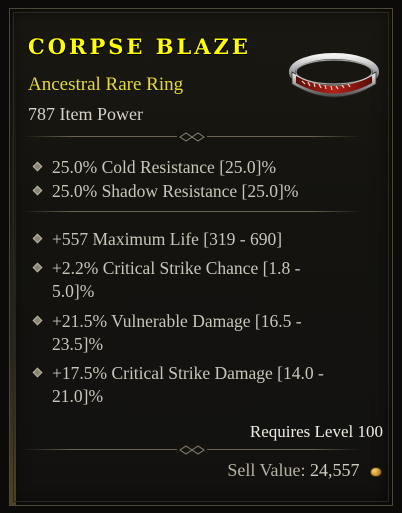  What do you see at coordinates (139, 46) in the screenshot?
I see `item-name: CORPSE BLAZE` at bounding box center [139, 46].